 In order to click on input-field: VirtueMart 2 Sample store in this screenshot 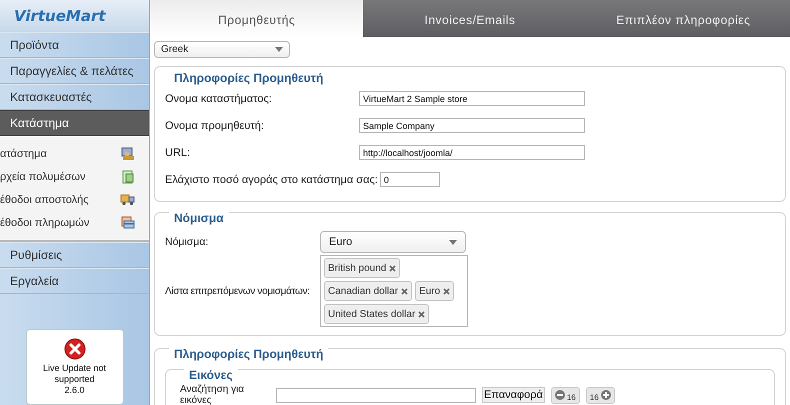, I will do `click(472, 98)`.